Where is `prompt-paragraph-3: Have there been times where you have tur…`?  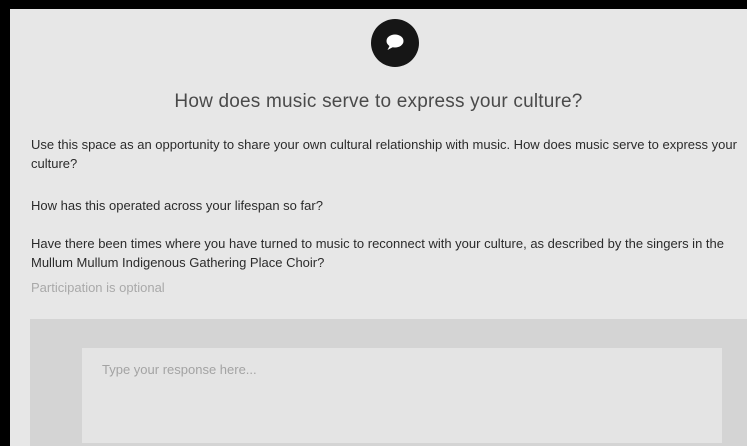
prompt-paragraph-3: Have there been times where you have tur… is located at coordinates (377, 253).